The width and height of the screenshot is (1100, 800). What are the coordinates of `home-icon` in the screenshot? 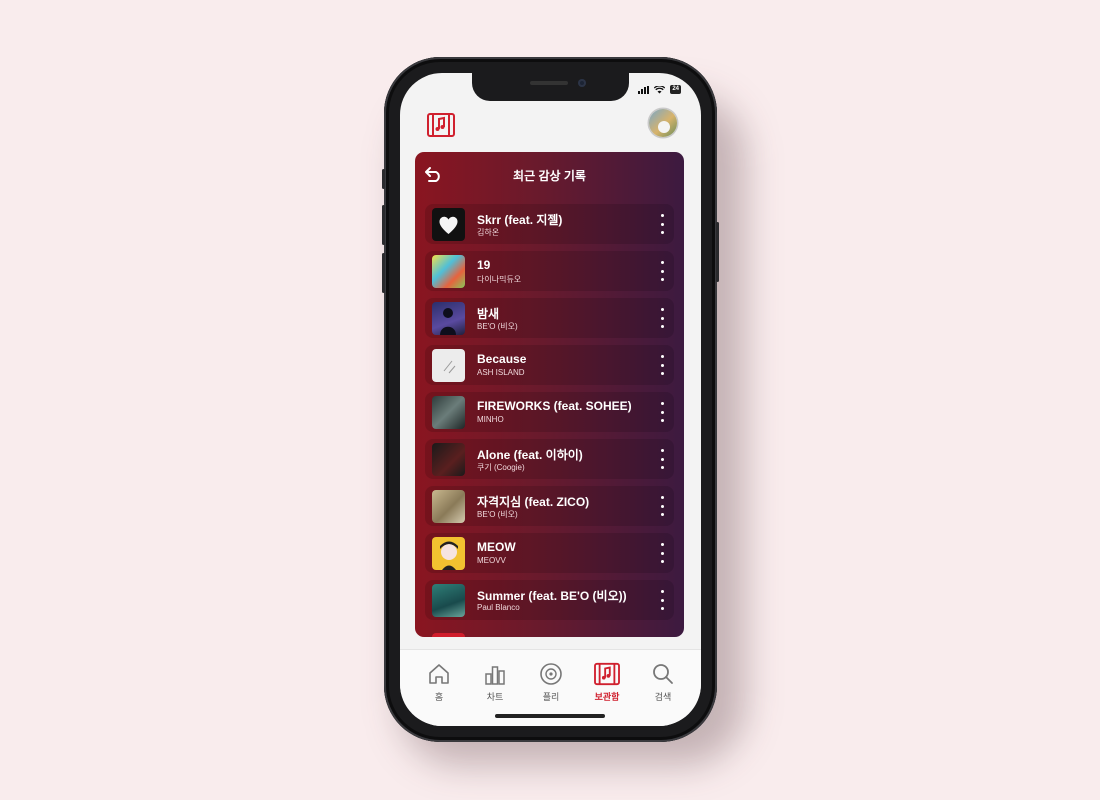 It's located at (439, 674).